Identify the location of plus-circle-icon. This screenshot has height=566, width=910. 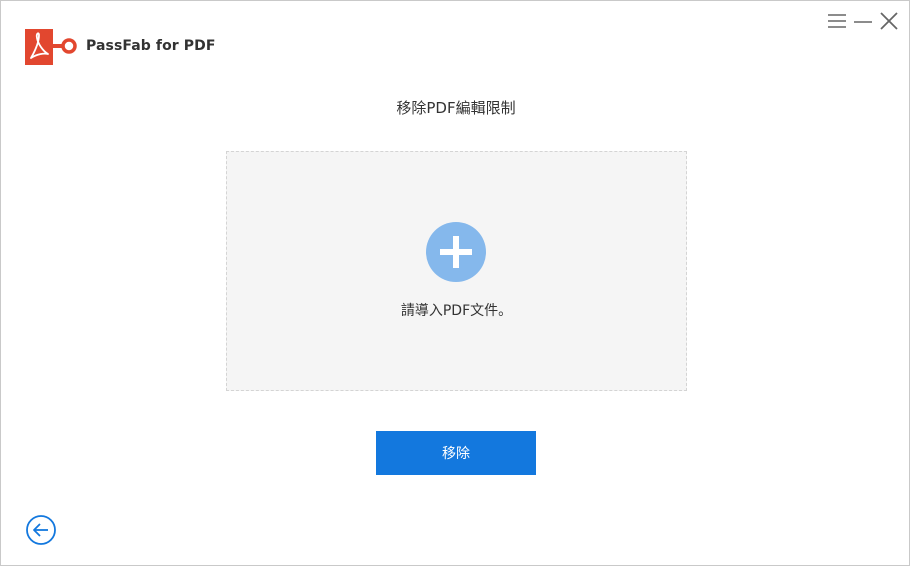
(456, 252).